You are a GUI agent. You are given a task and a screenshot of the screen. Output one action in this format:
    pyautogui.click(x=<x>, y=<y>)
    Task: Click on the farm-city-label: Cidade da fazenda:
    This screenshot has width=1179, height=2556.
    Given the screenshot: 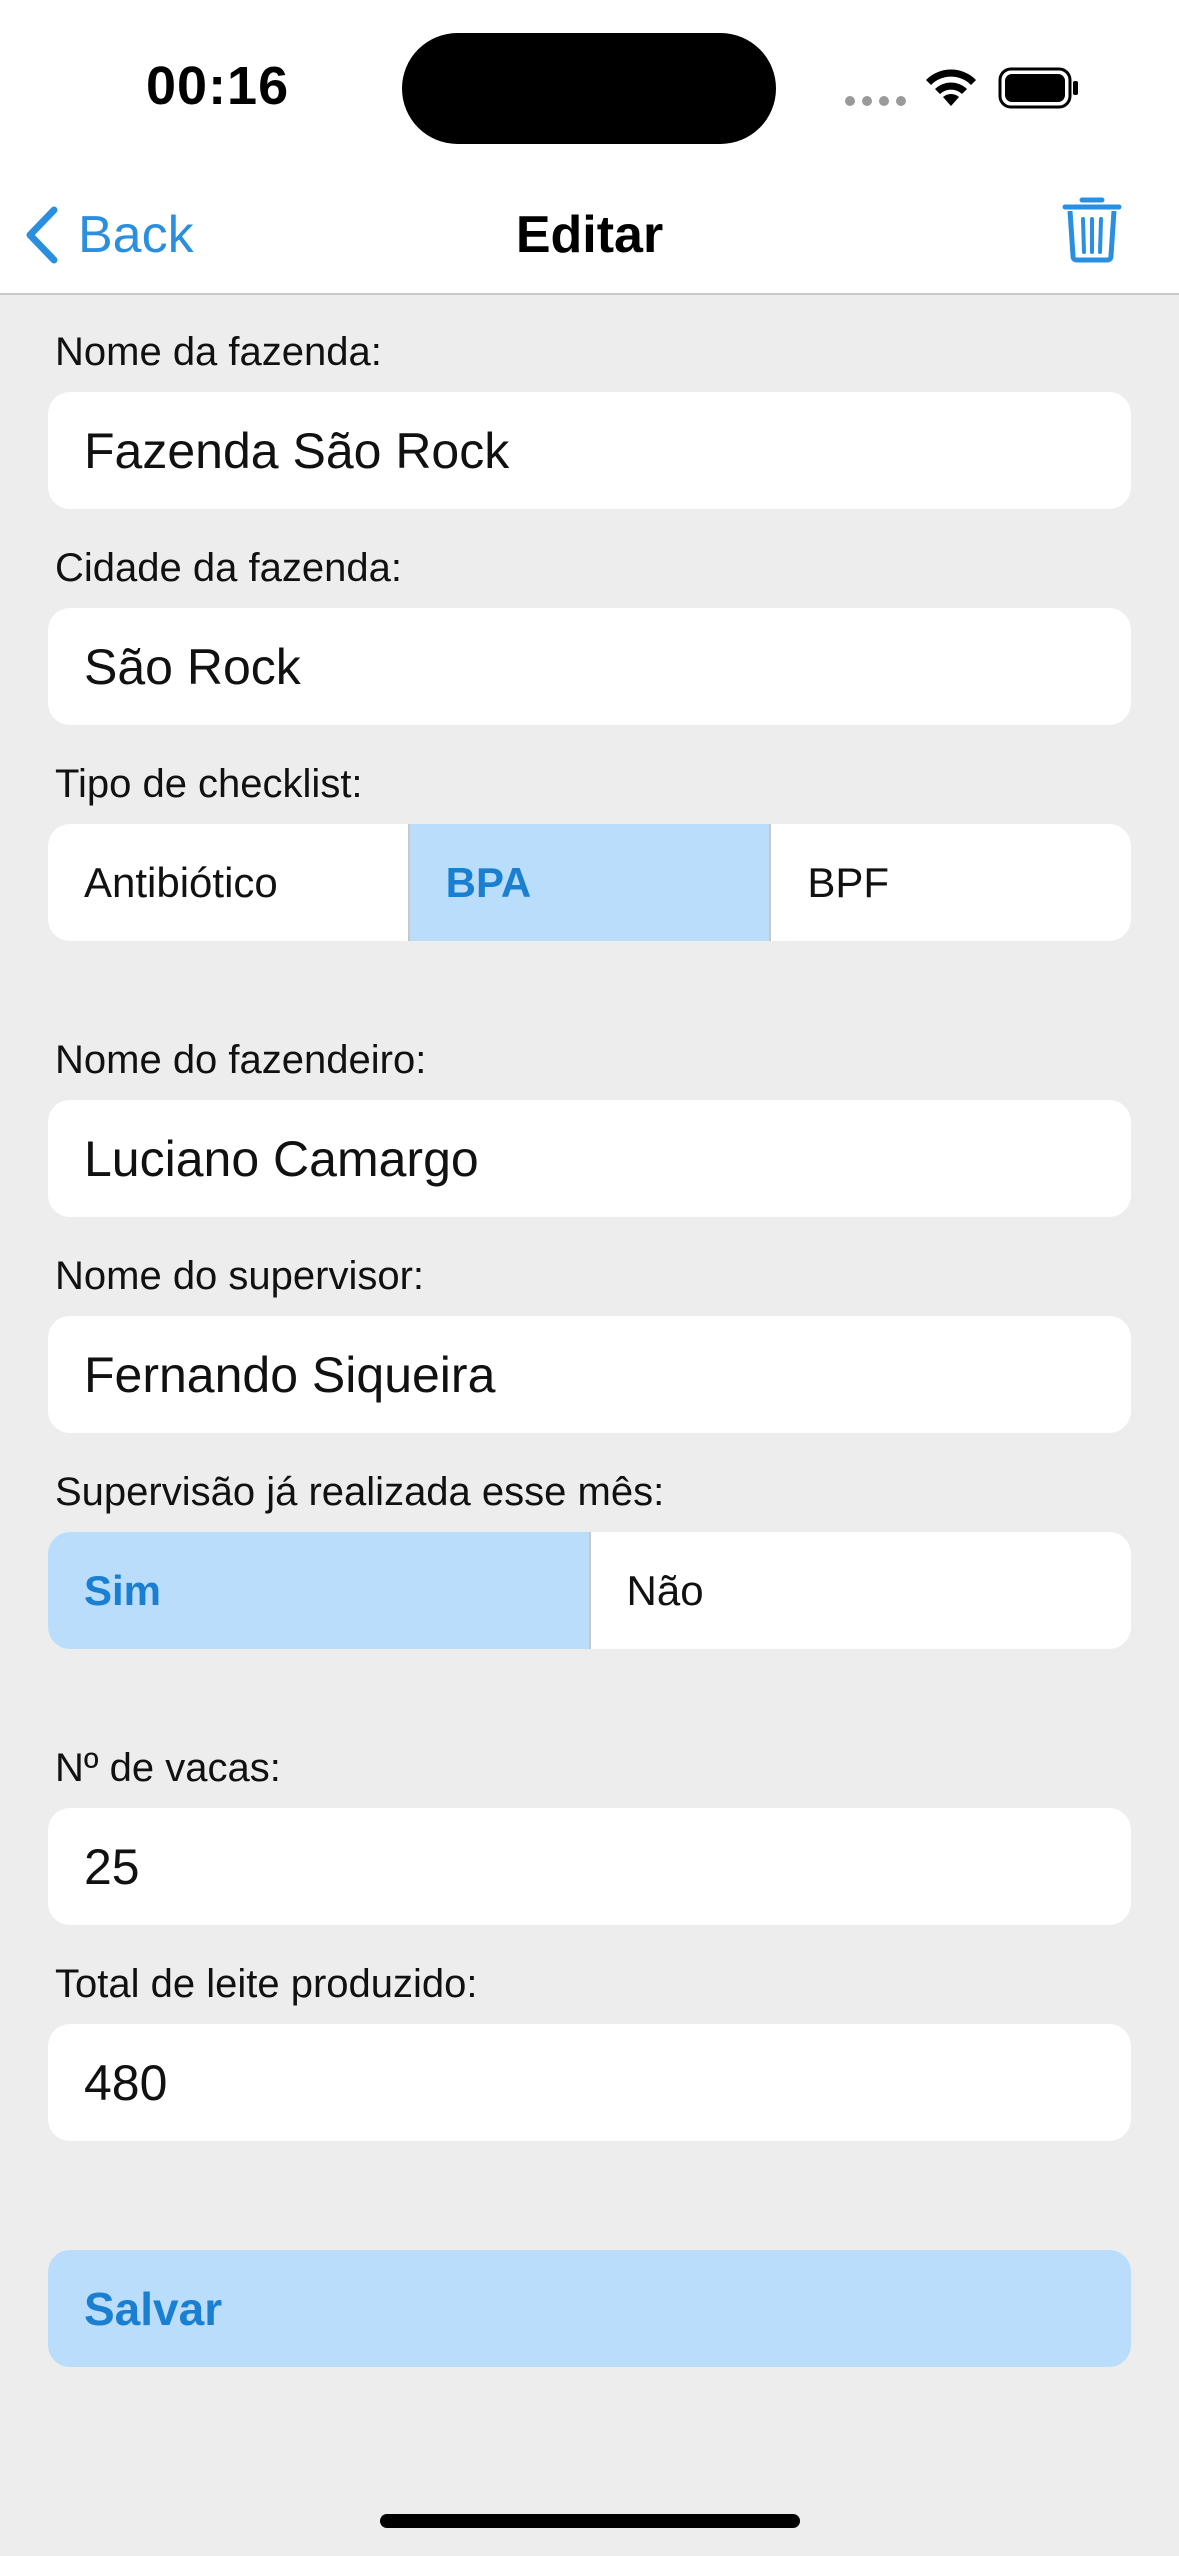 What is the action you would take?
    pyautogui.click(x=228, y=568)
    